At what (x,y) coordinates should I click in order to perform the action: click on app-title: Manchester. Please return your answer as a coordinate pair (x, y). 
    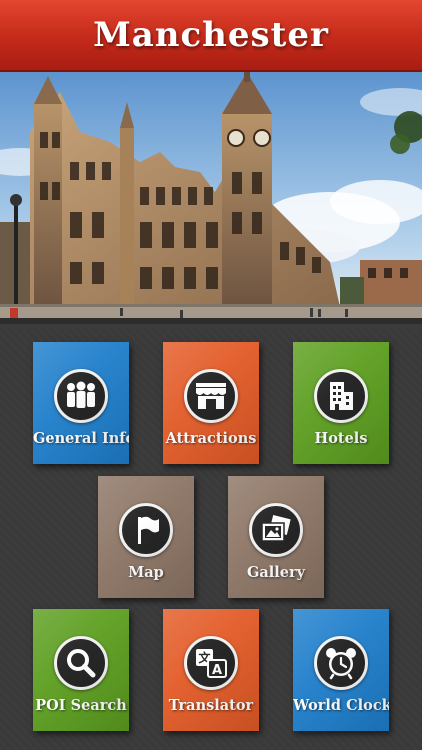
    Looking at the image, I should click on (211, 35).